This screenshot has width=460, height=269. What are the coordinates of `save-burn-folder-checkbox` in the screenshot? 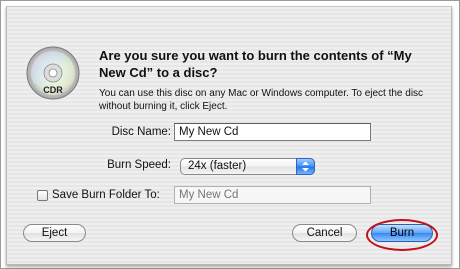 It's located at (42, 195).